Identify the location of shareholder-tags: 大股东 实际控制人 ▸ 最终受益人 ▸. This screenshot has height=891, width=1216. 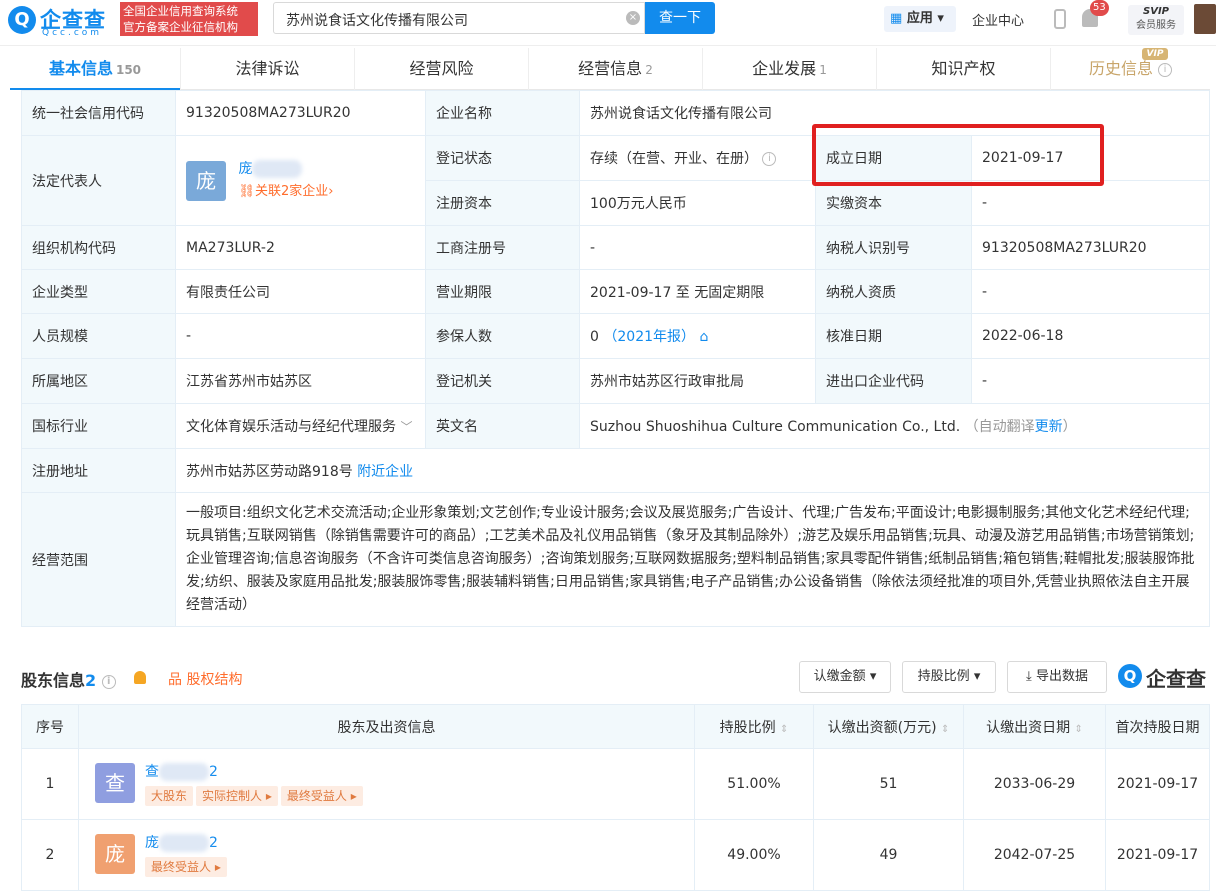
(255, 796).